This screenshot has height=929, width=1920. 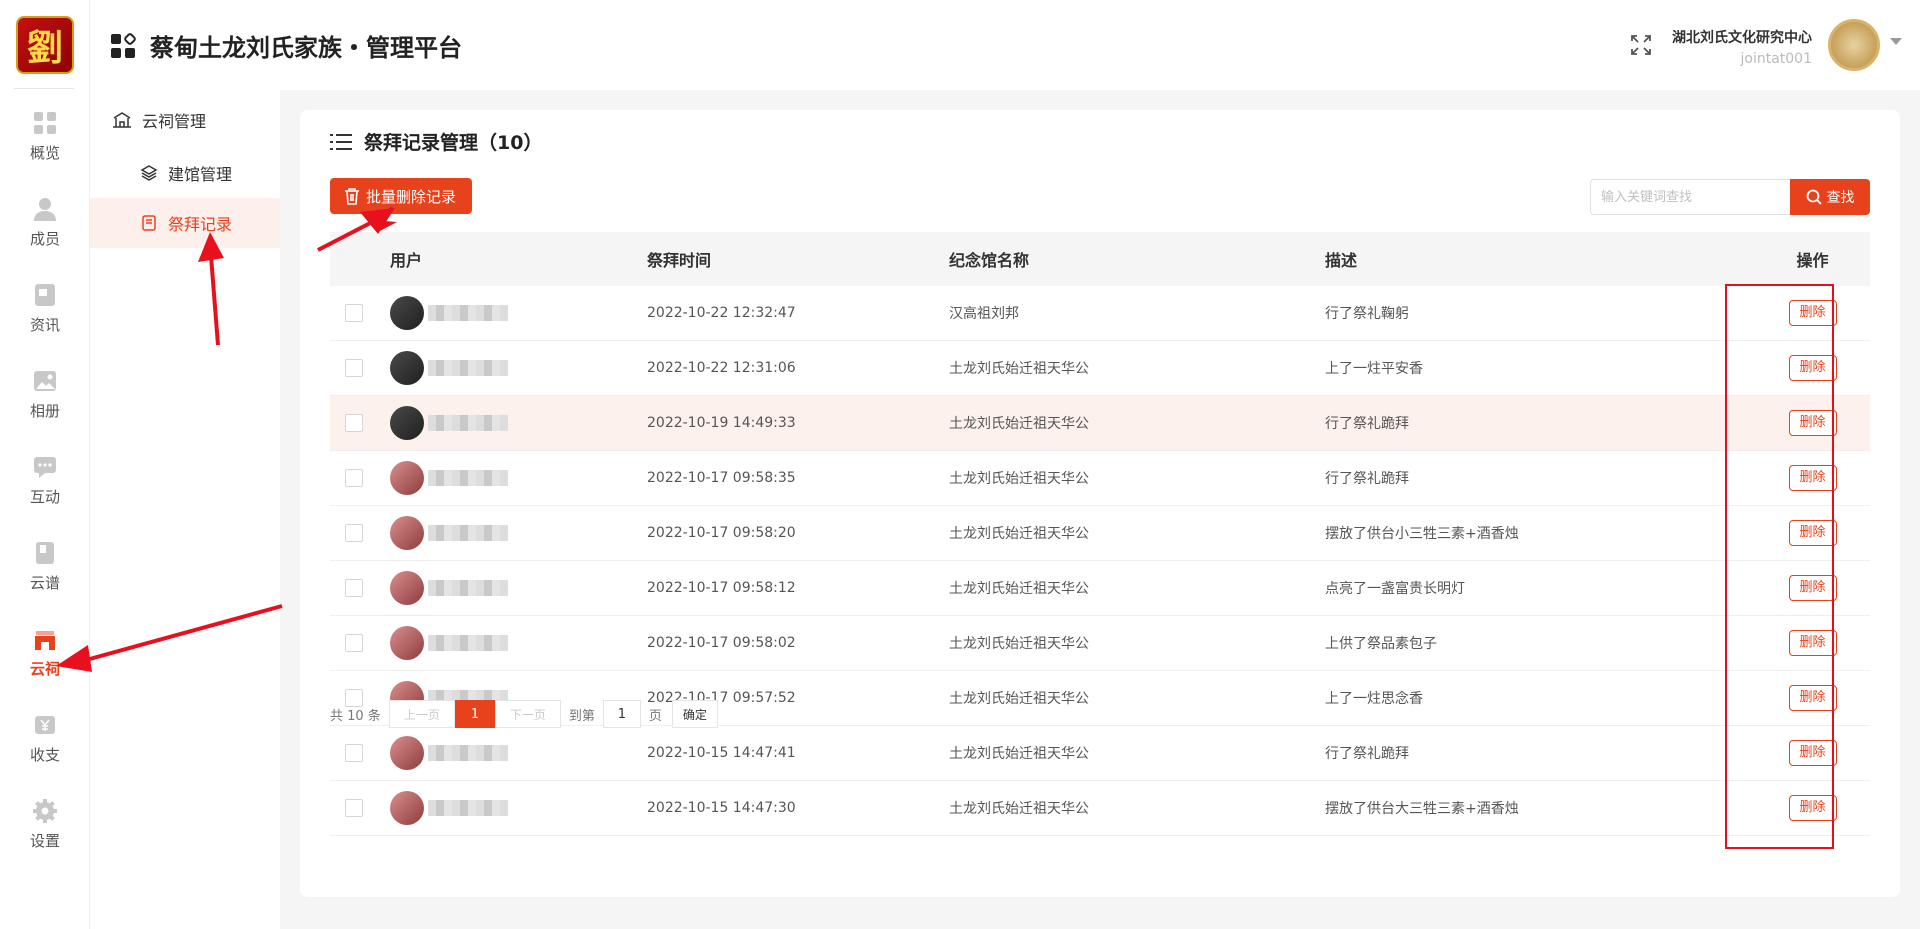 What do you see at coordinates (581, 716) in the screenshot?
I see `goto-label: 到第` at bounding box center [581, 716].